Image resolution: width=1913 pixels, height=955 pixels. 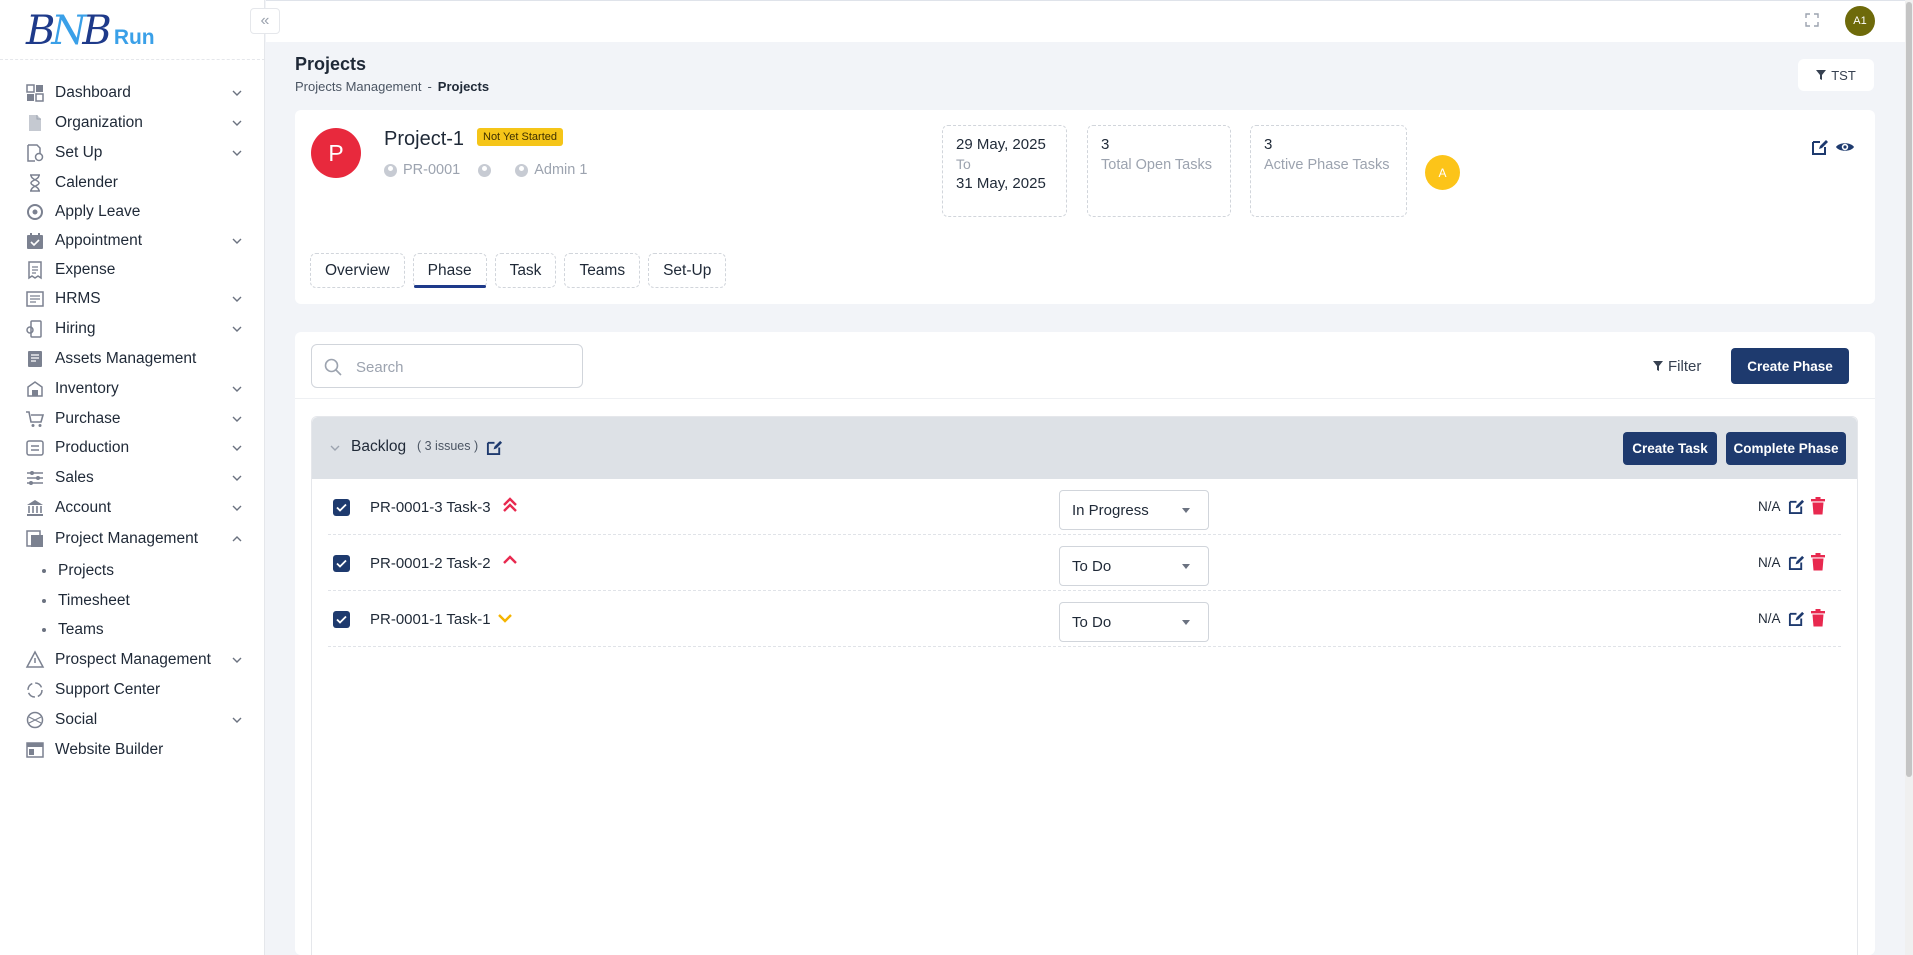 I want to click on task-row: PR-0001-2 Task-2 To Do N/A, so click(x=1084, y=563).